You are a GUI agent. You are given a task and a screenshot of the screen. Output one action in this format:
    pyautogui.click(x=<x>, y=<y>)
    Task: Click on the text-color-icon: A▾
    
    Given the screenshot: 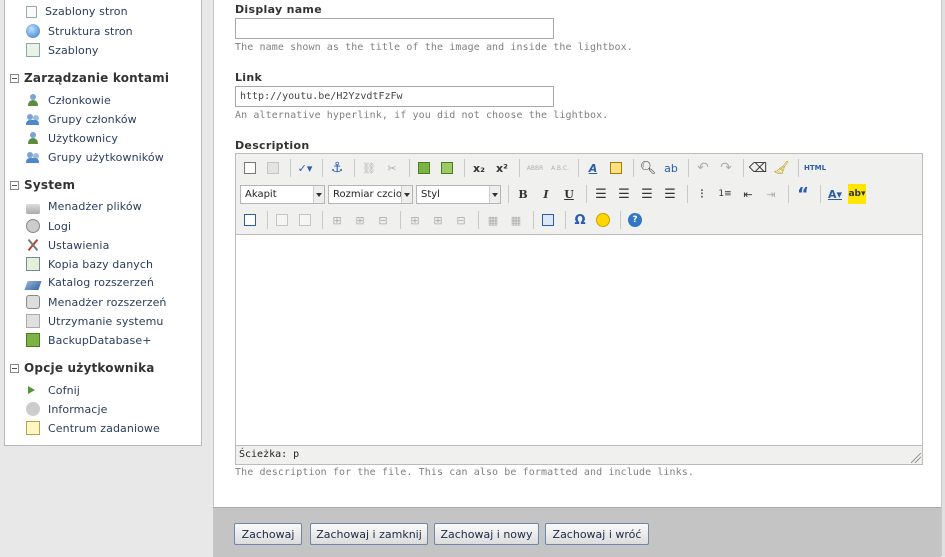 What is the action you would take?
    pyautogui.click(x=835, y=194)
    